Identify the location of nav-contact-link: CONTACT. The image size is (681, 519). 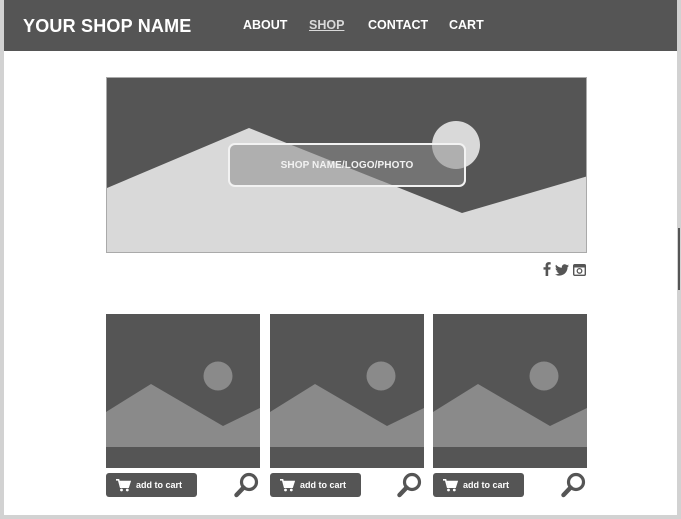
(398, 25).